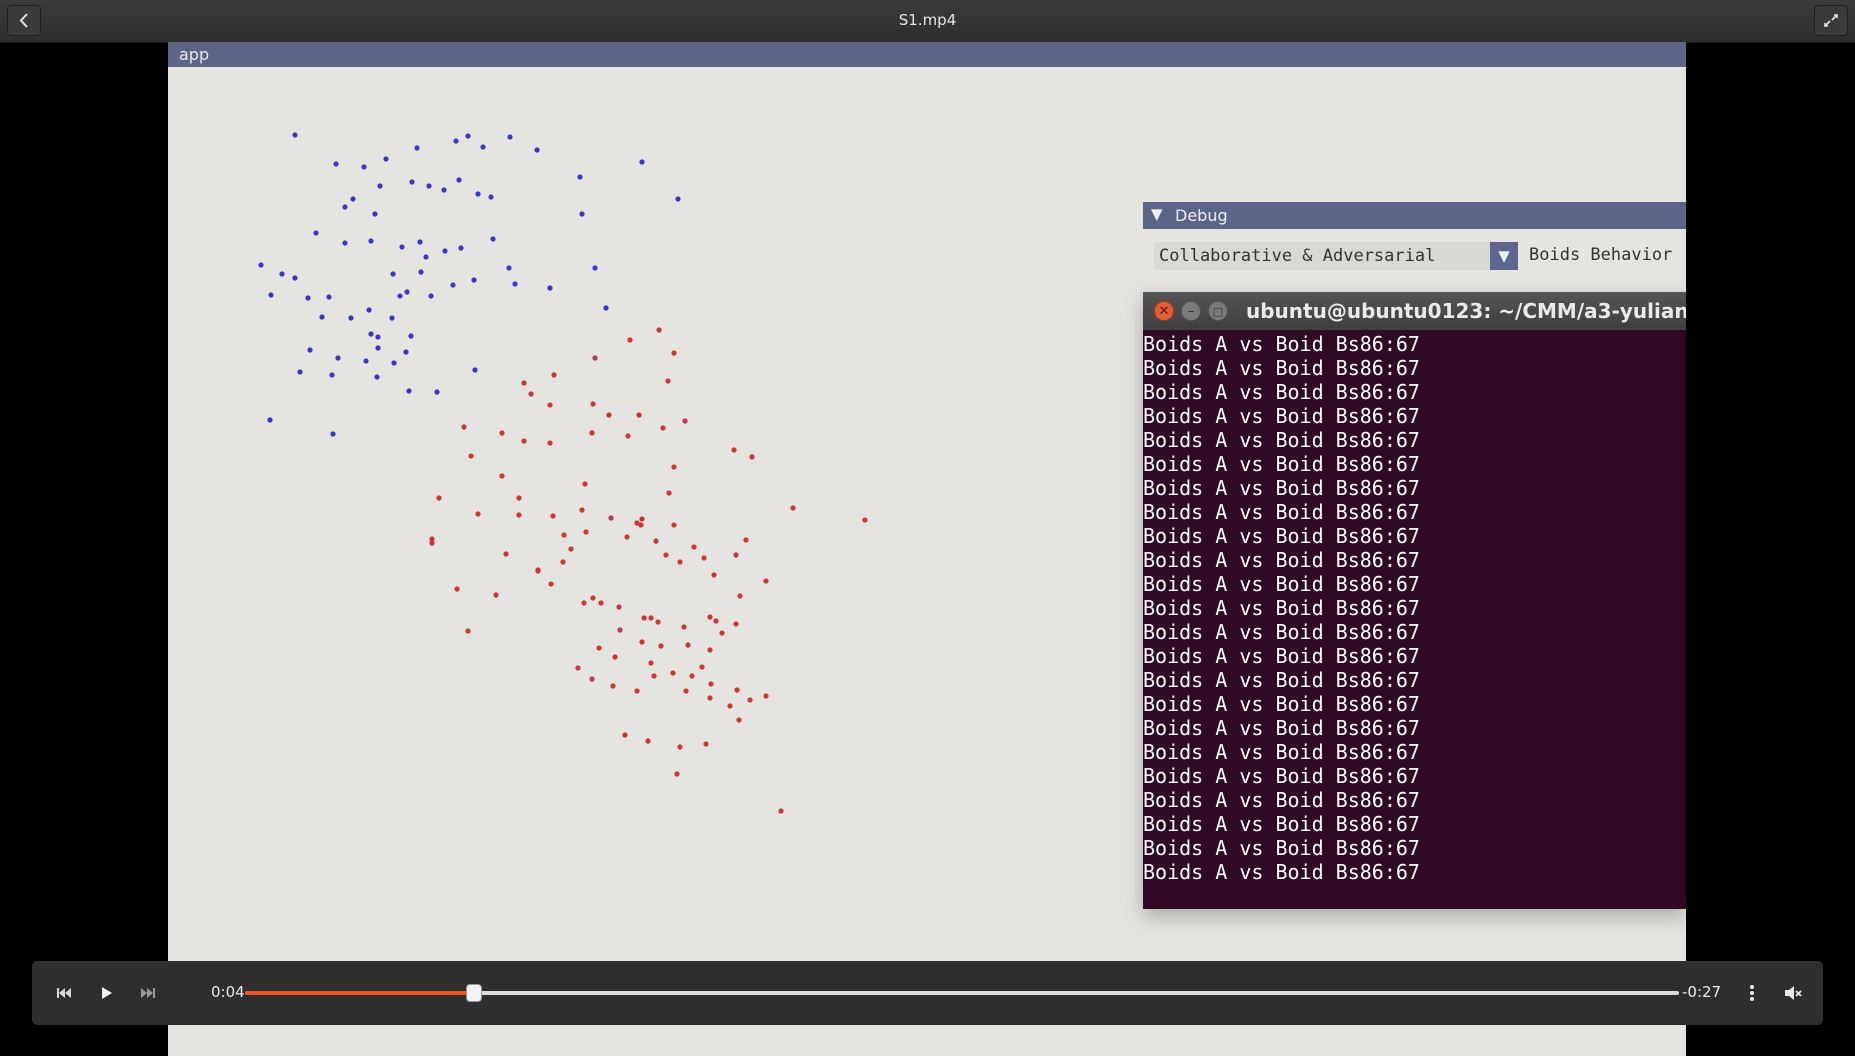 The height and width of the screenshot is (1056, 1855). I want to click on seek-bar, so click(962, 993).